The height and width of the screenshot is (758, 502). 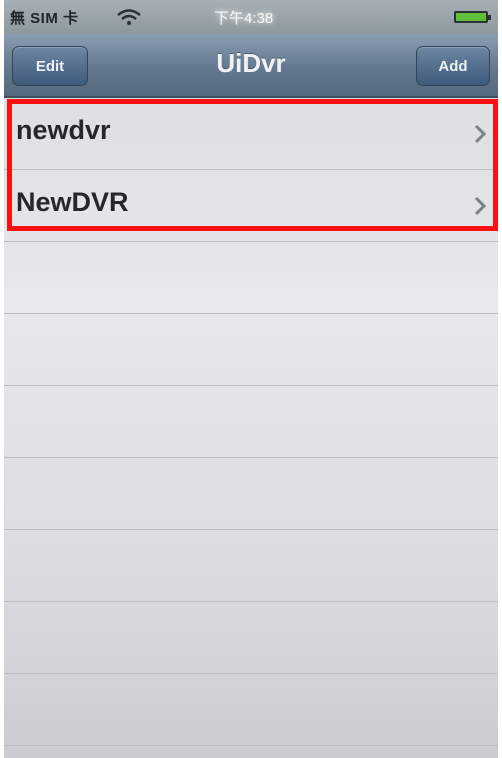 What do you see at coordinates (44, 18) in the screenshot?
I see `carrier-label: 無 SIM 卡` at bounding box center [44, 18].